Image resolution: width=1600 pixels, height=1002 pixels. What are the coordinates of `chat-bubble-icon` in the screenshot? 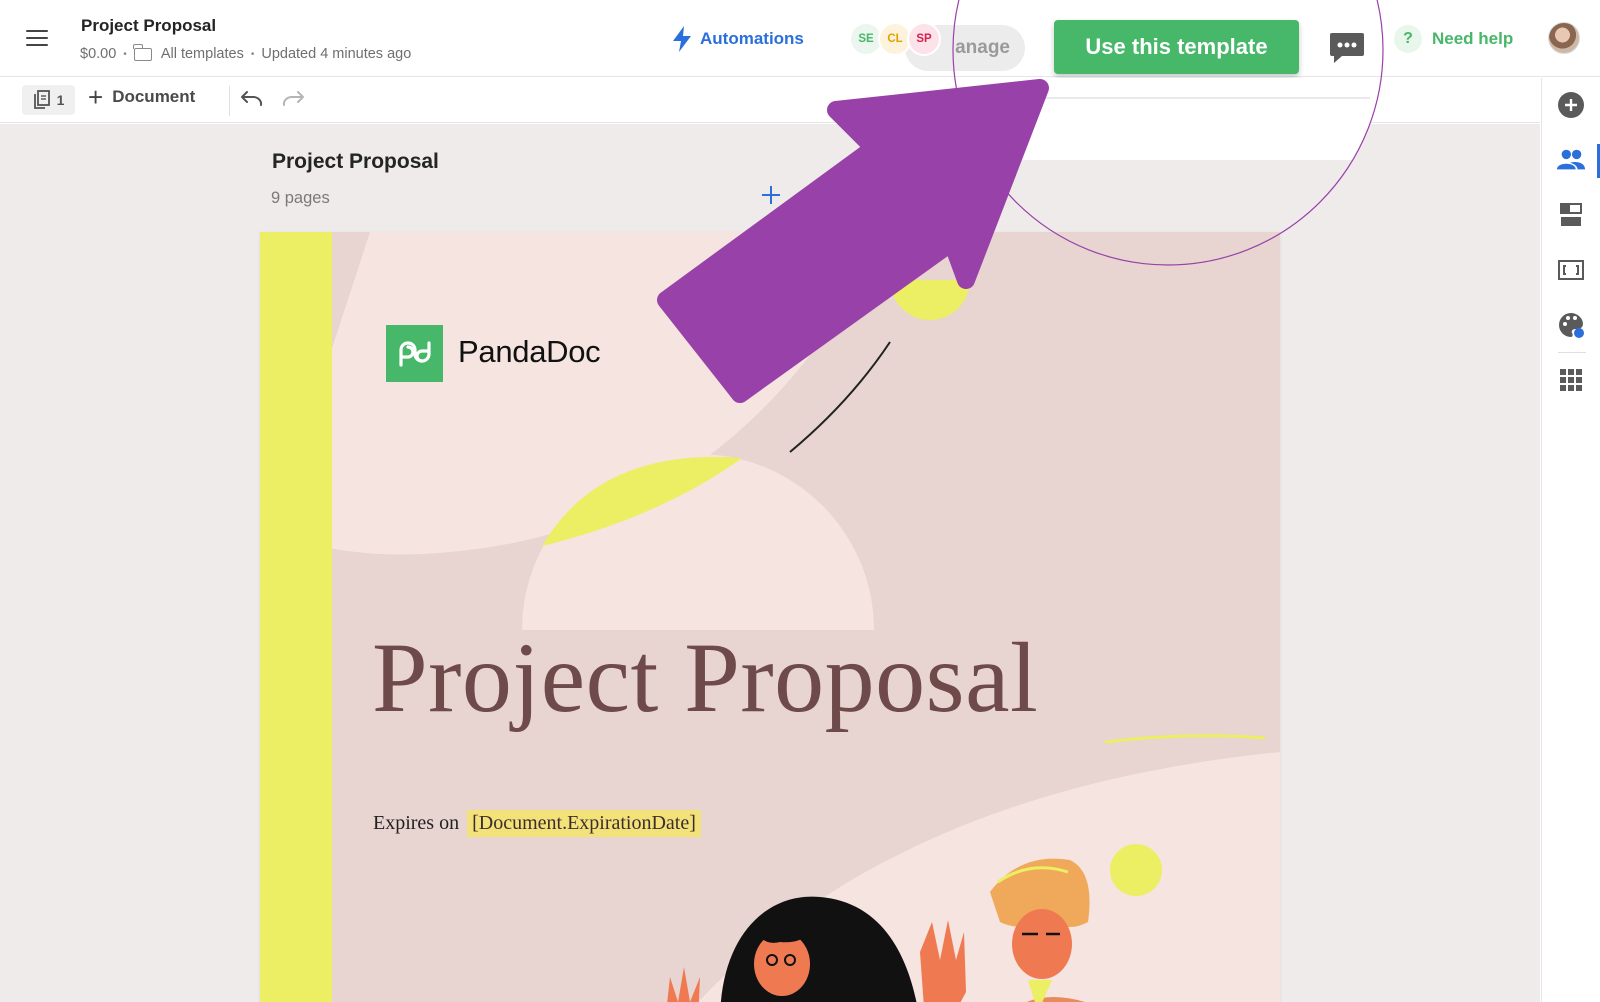 It's located at (1347, 48).